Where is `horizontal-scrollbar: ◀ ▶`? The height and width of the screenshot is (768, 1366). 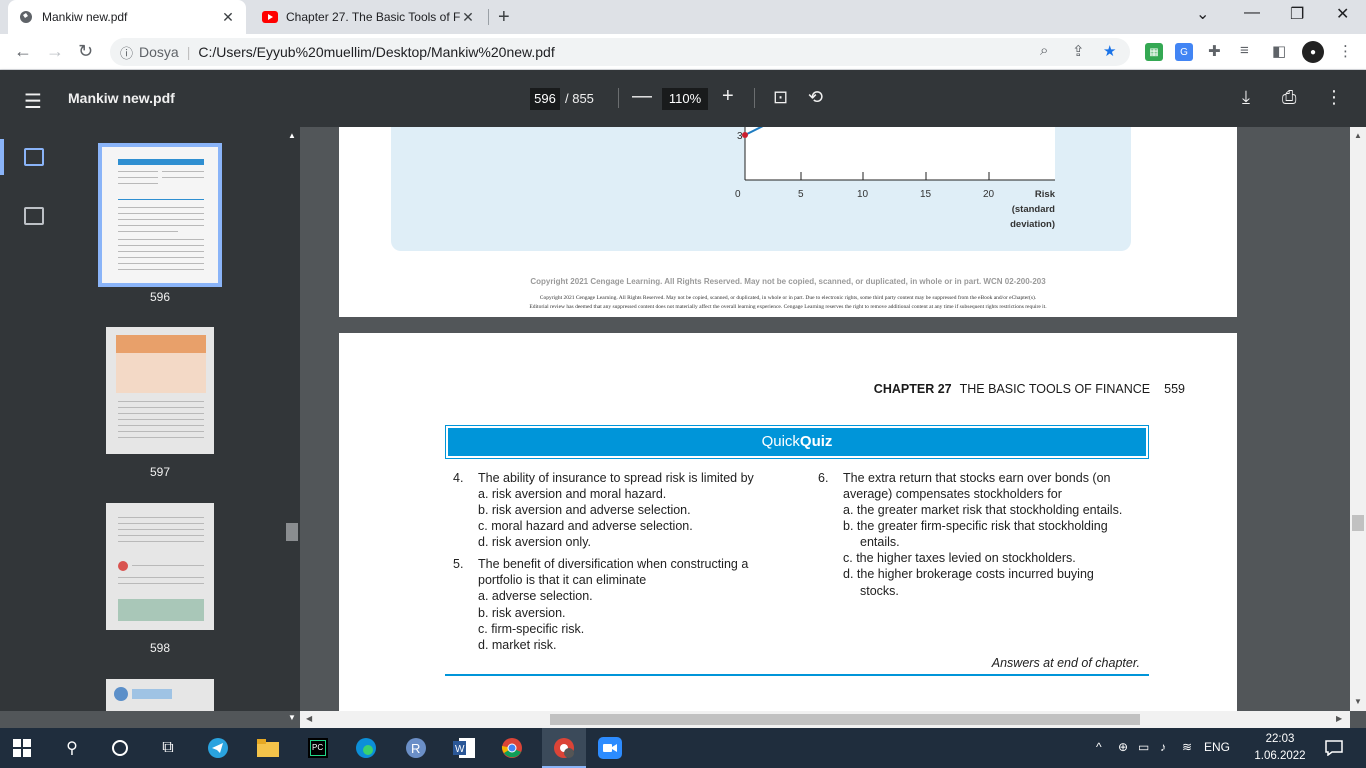
horizontal-scrollbar: ◀ ▶ is located at coordinates (825, 719).